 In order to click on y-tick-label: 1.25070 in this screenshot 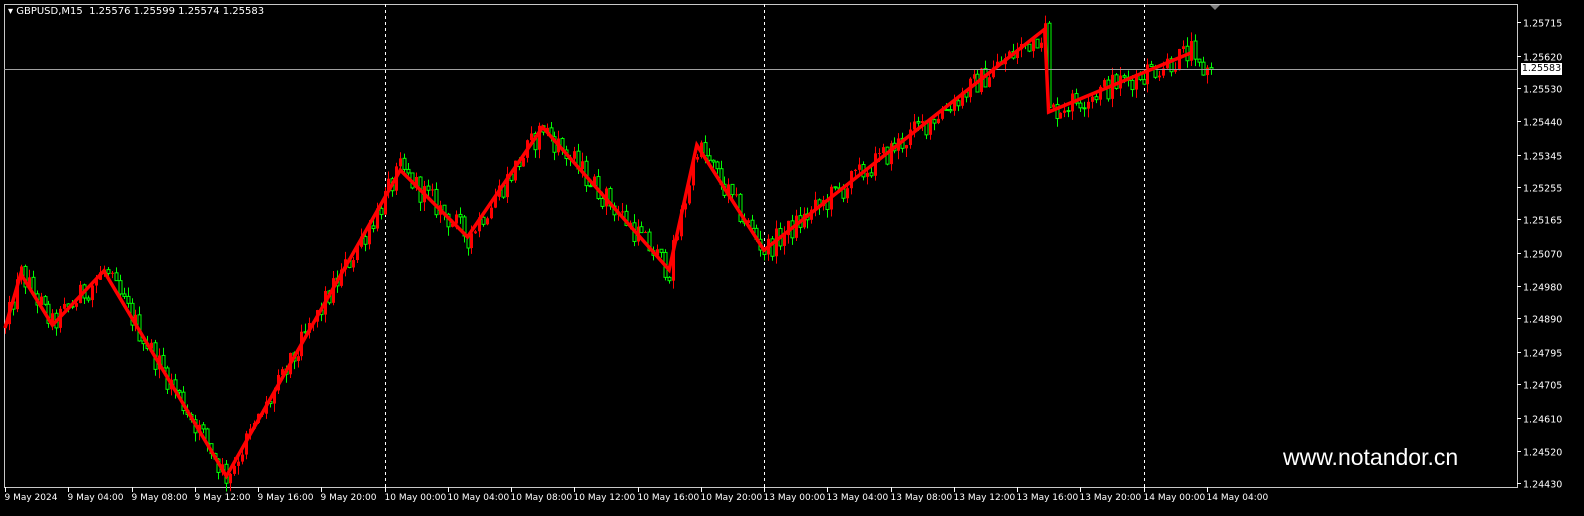, I will do `click(1542, 255)`.